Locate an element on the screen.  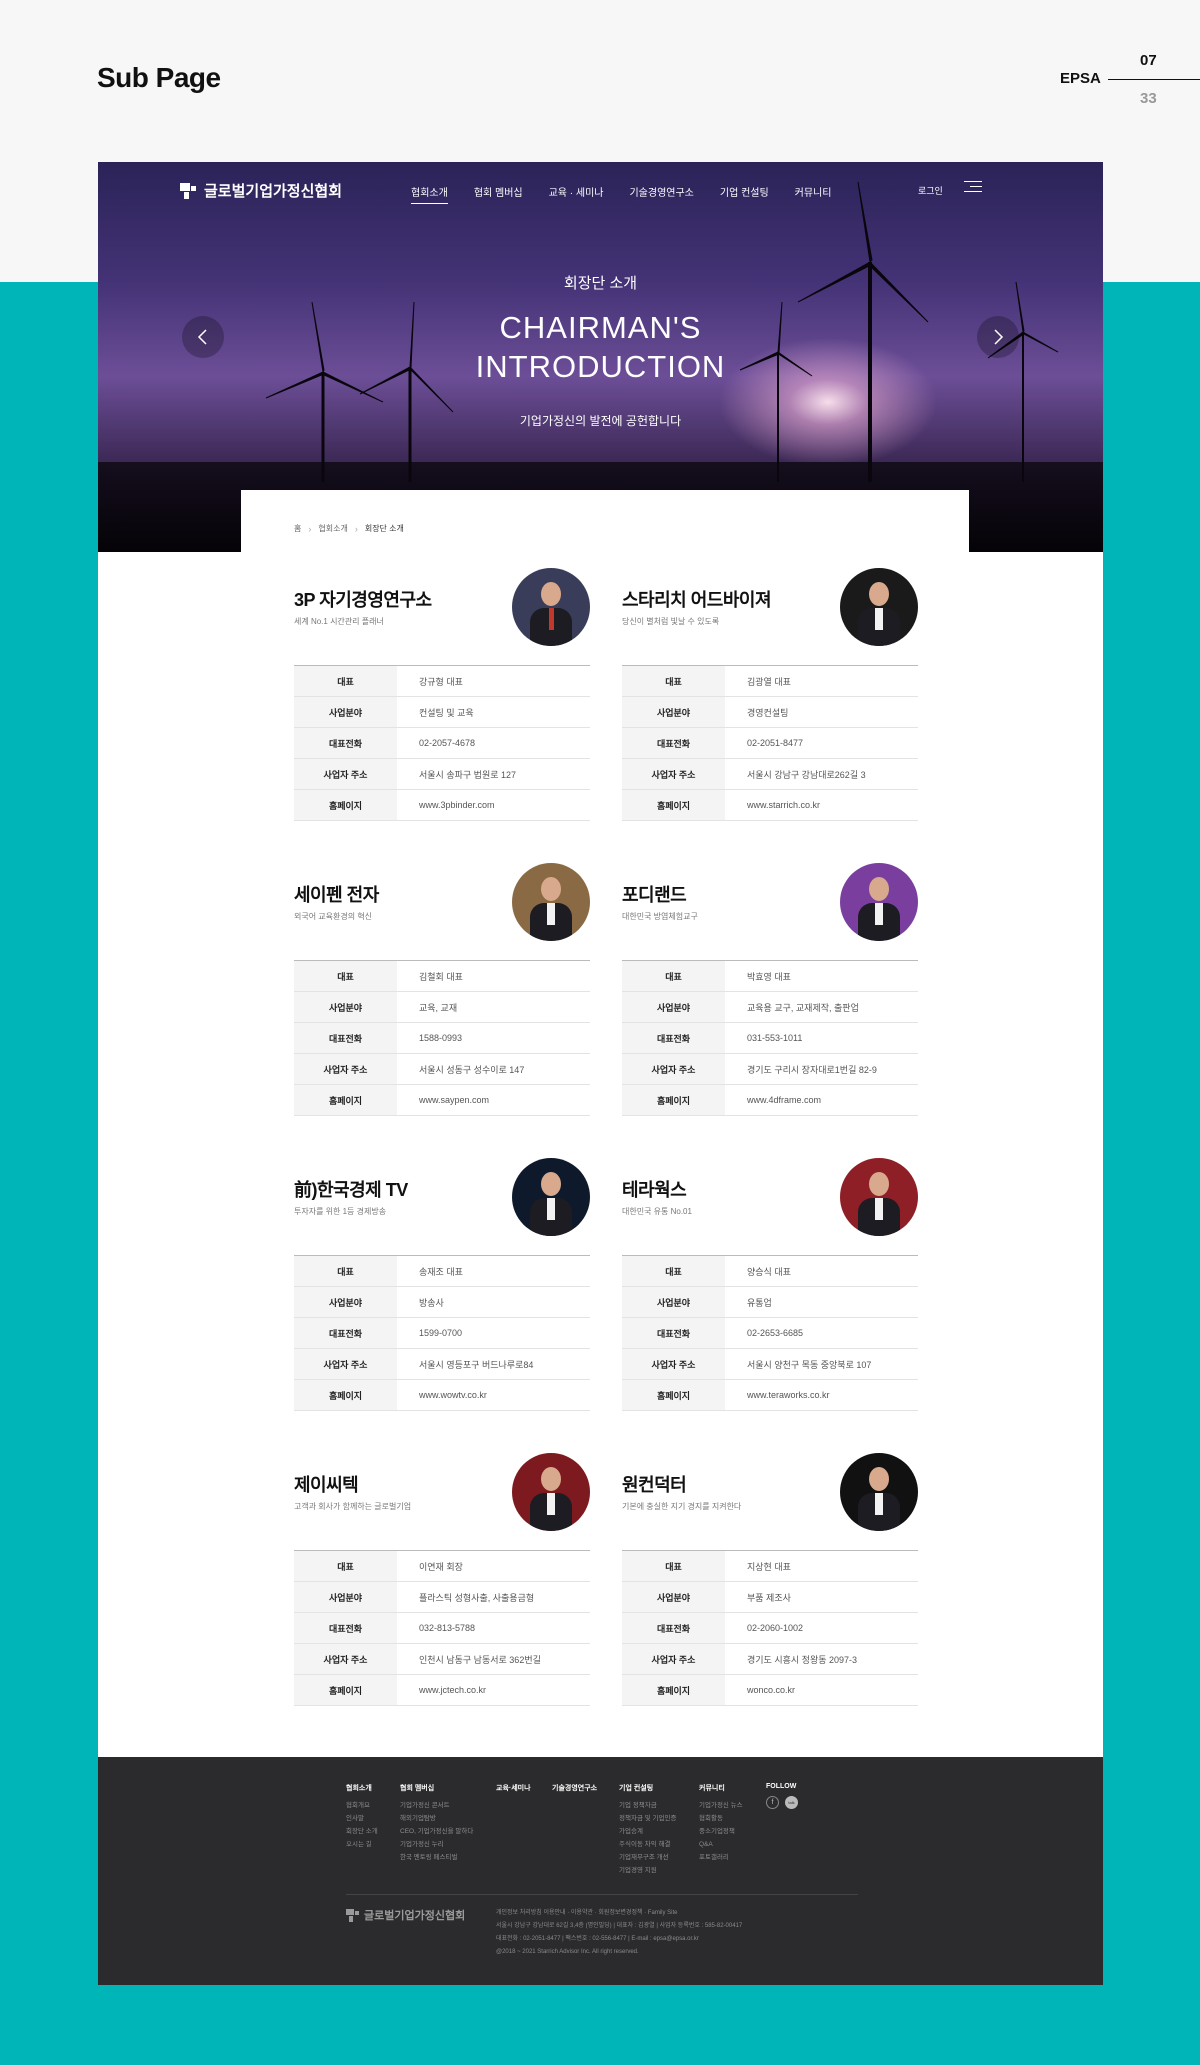
hamburger-icon is located at coordinates (973, 187).